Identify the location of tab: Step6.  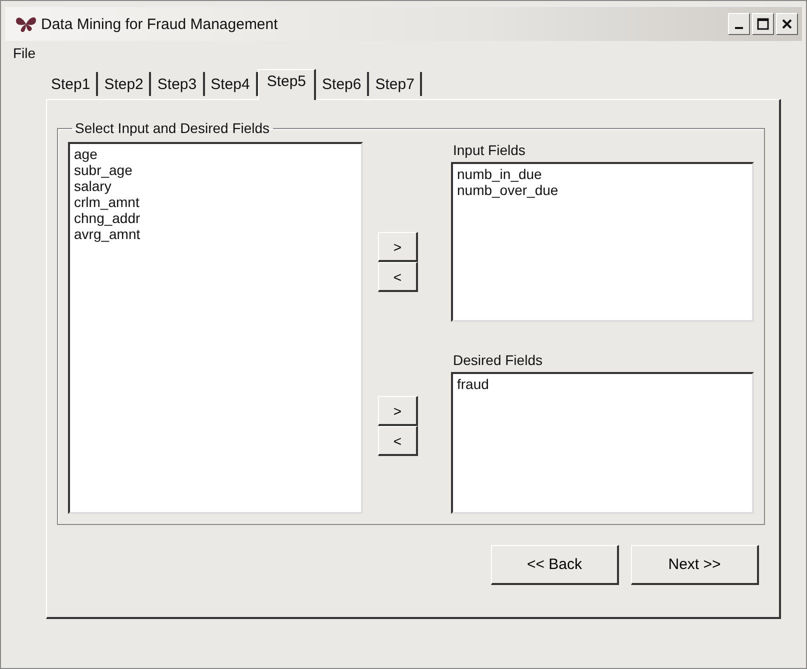
(343, 84).